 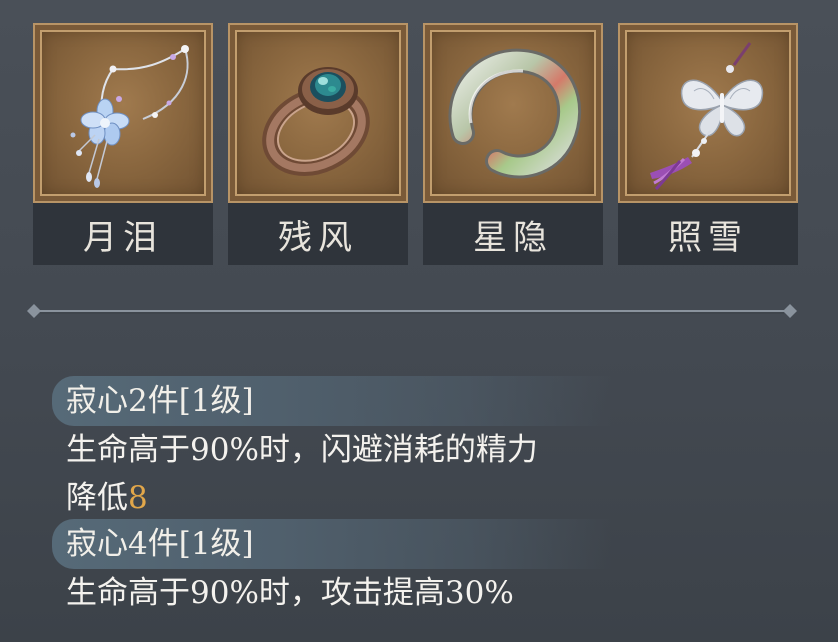 I want to click on bracelet-icon, so click(x=515, y=113).